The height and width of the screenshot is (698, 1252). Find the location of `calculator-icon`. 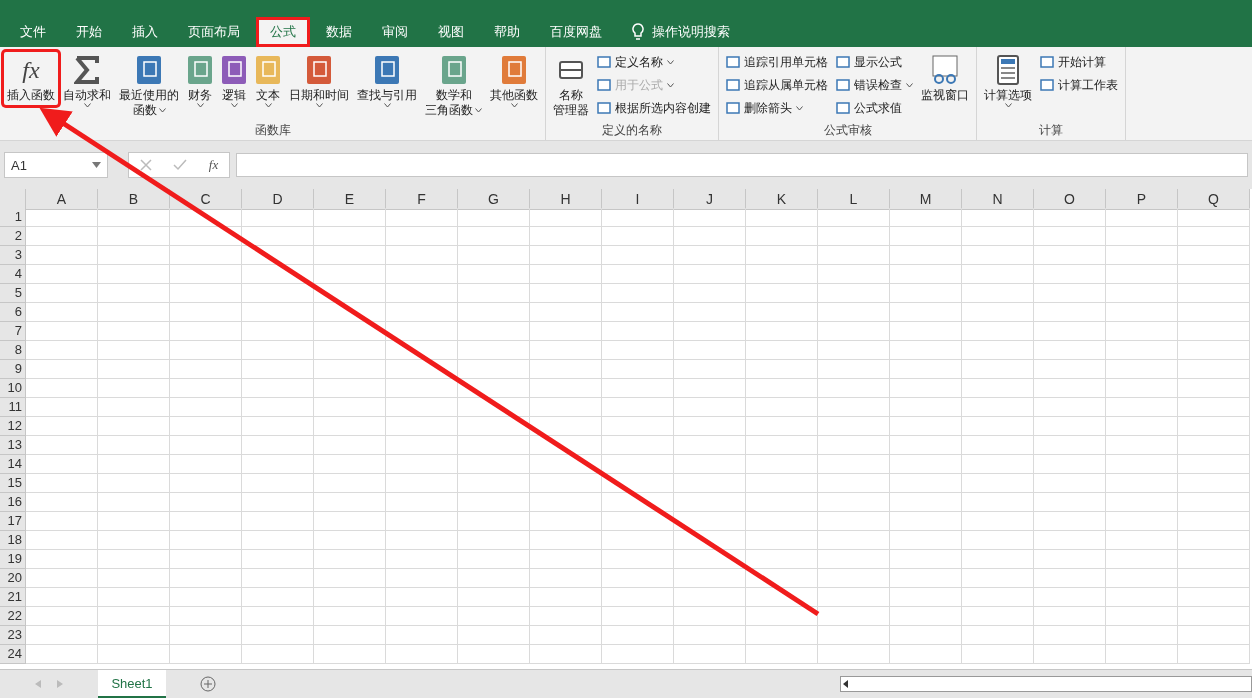

calculator-icon is located at coordinates (1008, 70).